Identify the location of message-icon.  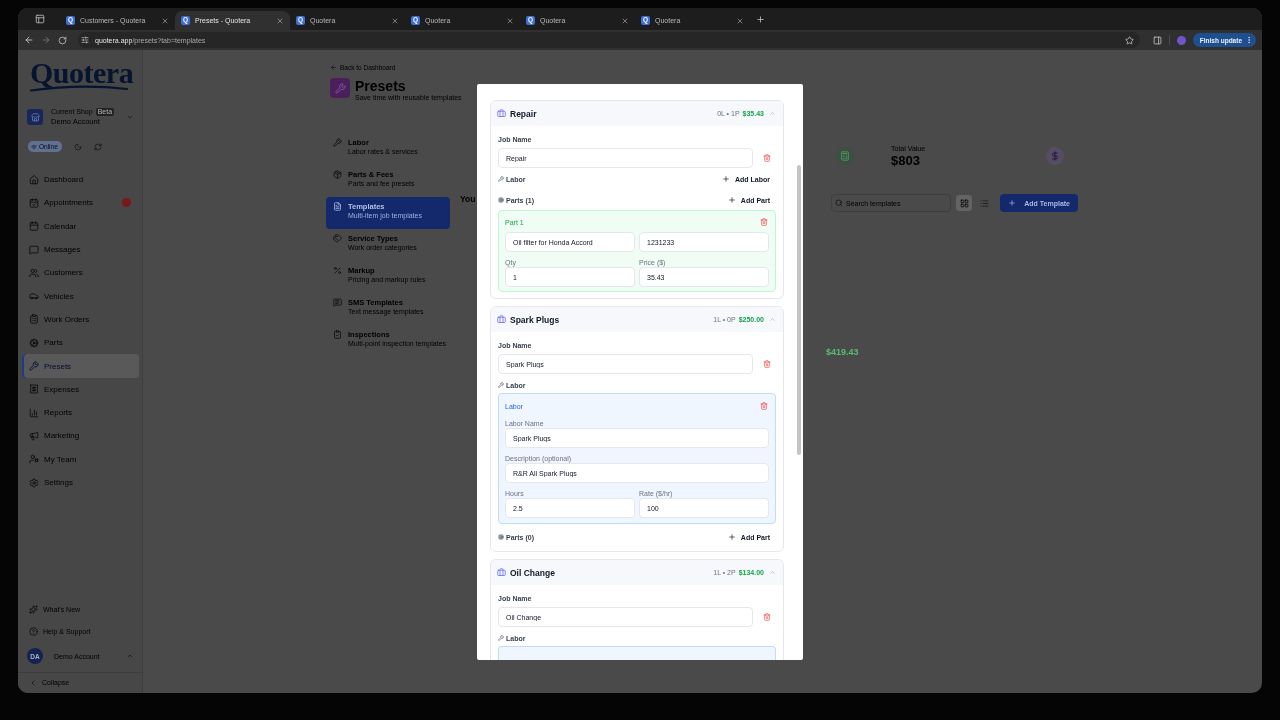
(337, 302).